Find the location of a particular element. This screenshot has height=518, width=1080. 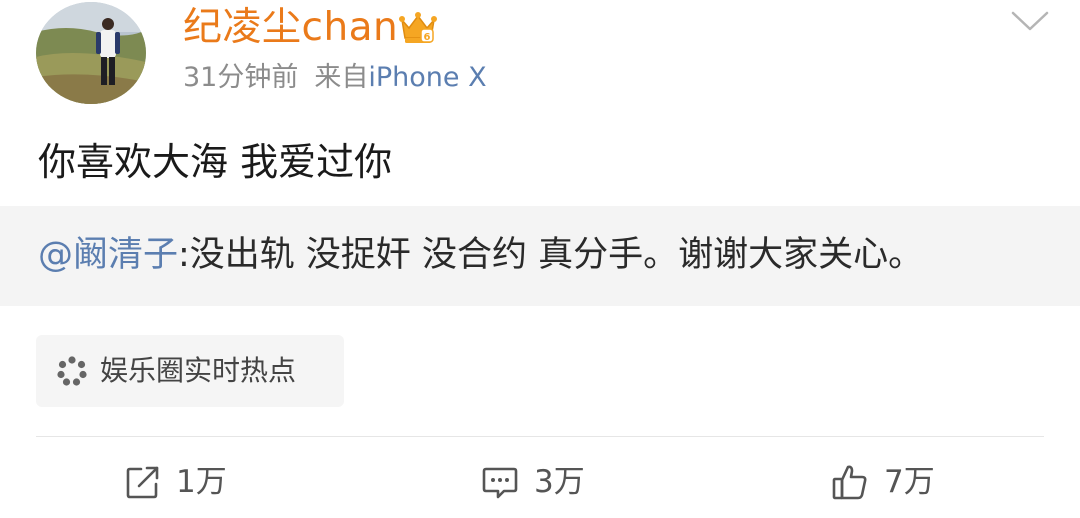

repost-text: :没出轨 没捉奸 没合约 真分手。谢谢大家关心。 is located at coordinates (551, 255).